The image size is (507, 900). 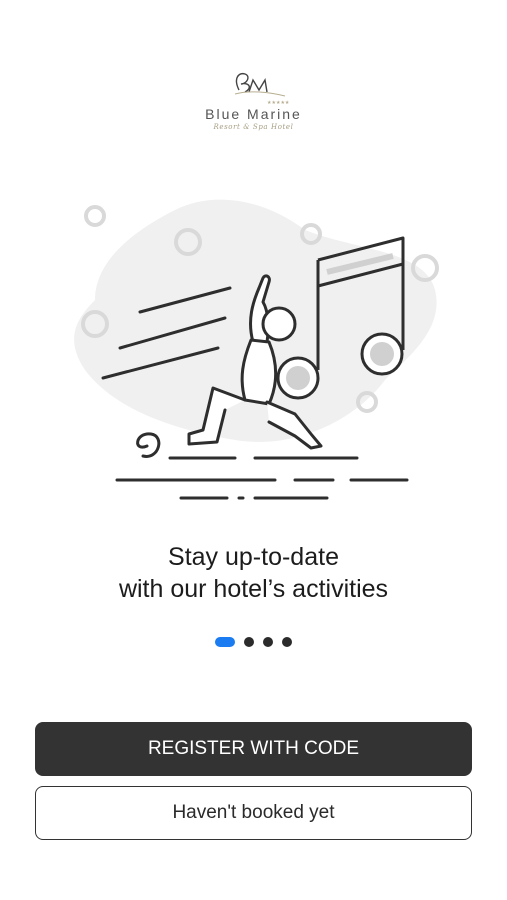 I want to click on brand-tagline: Resort & Spa Hotel, so click(x=253, y=127).